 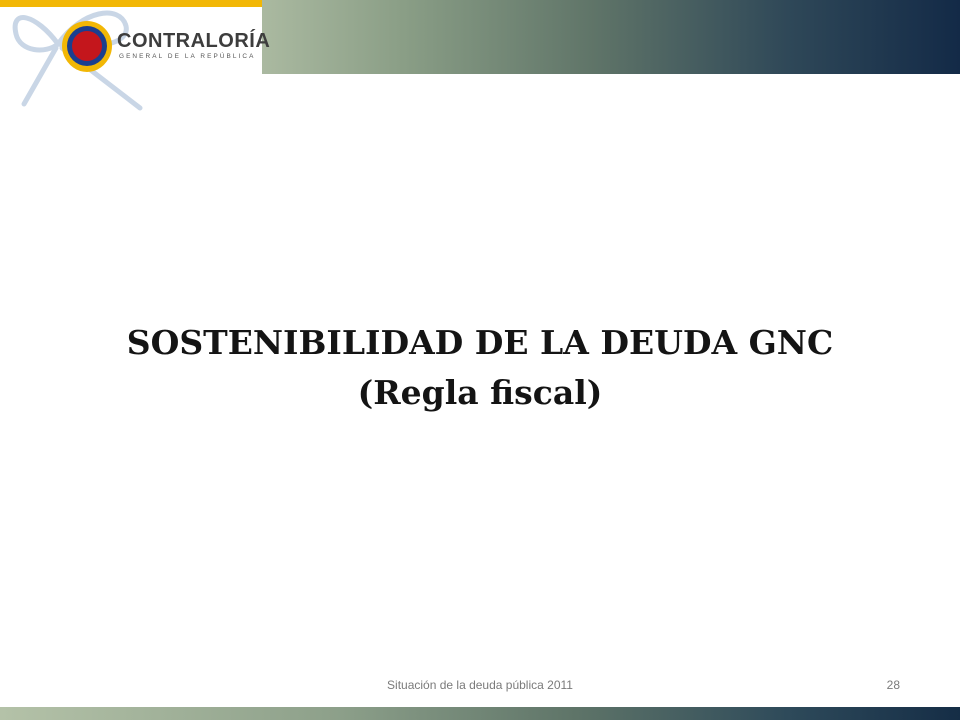 I want to click on page-number: 28, so click(x=893, y=685).